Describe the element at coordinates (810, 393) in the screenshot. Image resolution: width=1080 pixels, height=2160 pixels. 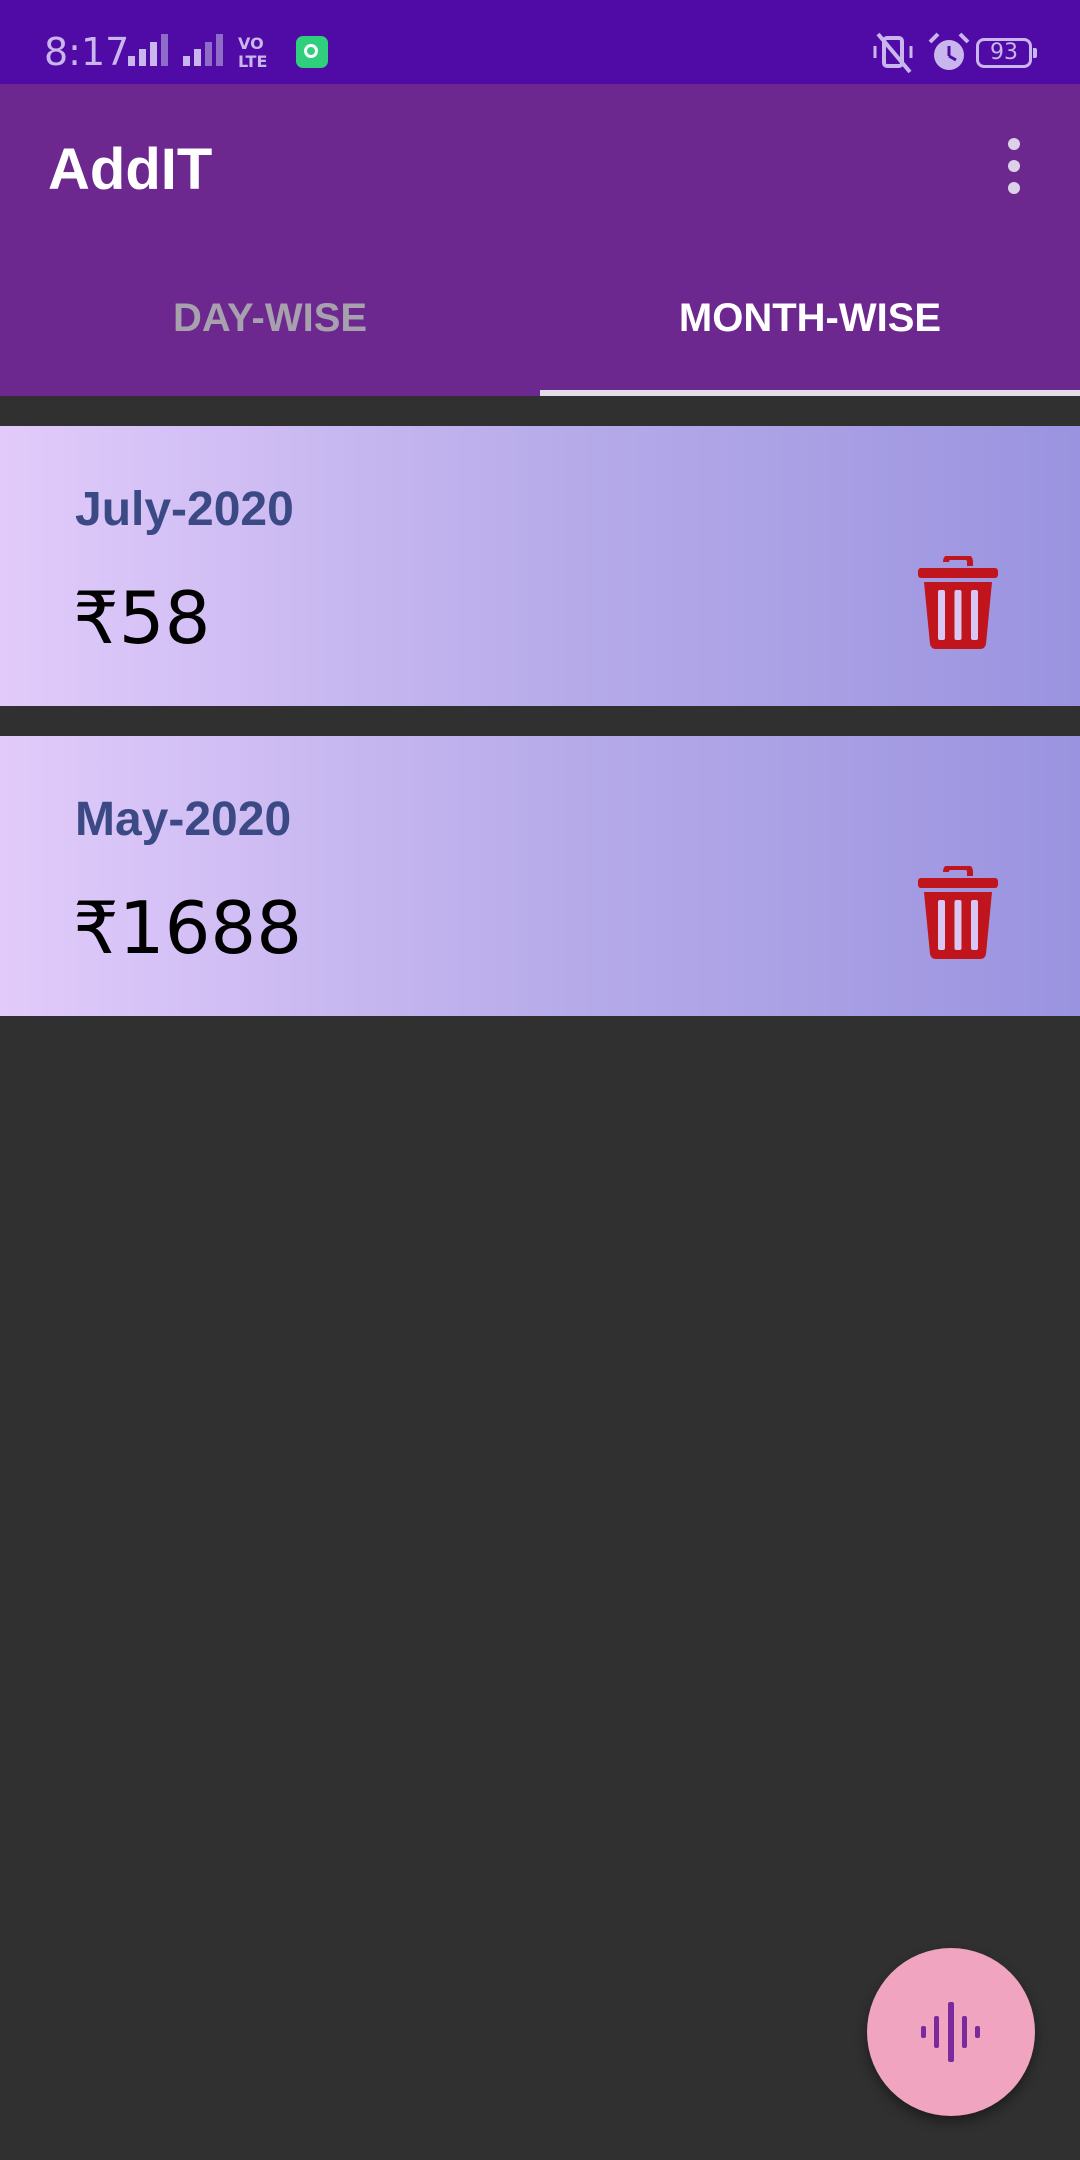
I see `tab-indicator` at that location.